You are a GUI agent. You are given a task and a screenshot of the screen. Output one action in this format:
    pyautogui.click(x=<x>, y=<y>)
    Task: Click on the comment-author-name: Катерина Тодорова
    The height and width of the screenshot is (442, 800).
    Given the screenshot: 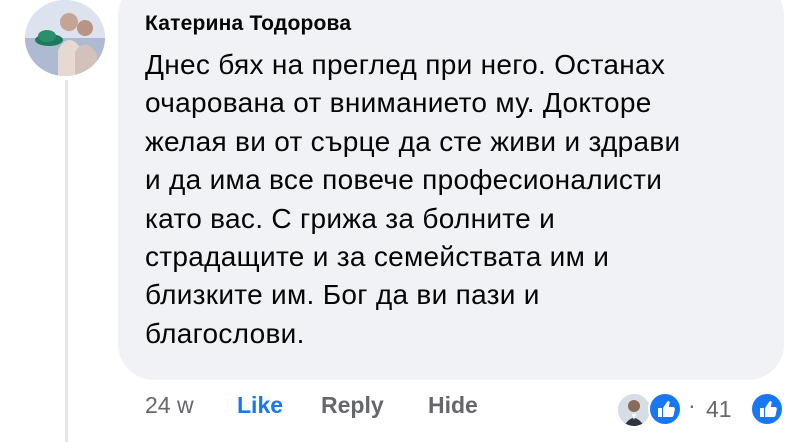 What is the action you would take?
    pyautogui.click(x=248, y=24)
    